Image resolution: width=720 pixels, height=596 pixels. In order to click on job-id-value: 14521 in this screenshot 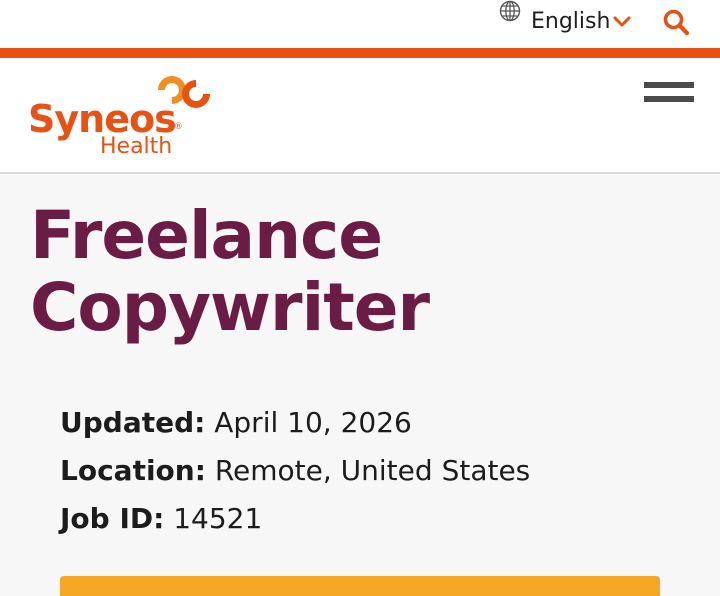, I will do `click(218, 518)`.